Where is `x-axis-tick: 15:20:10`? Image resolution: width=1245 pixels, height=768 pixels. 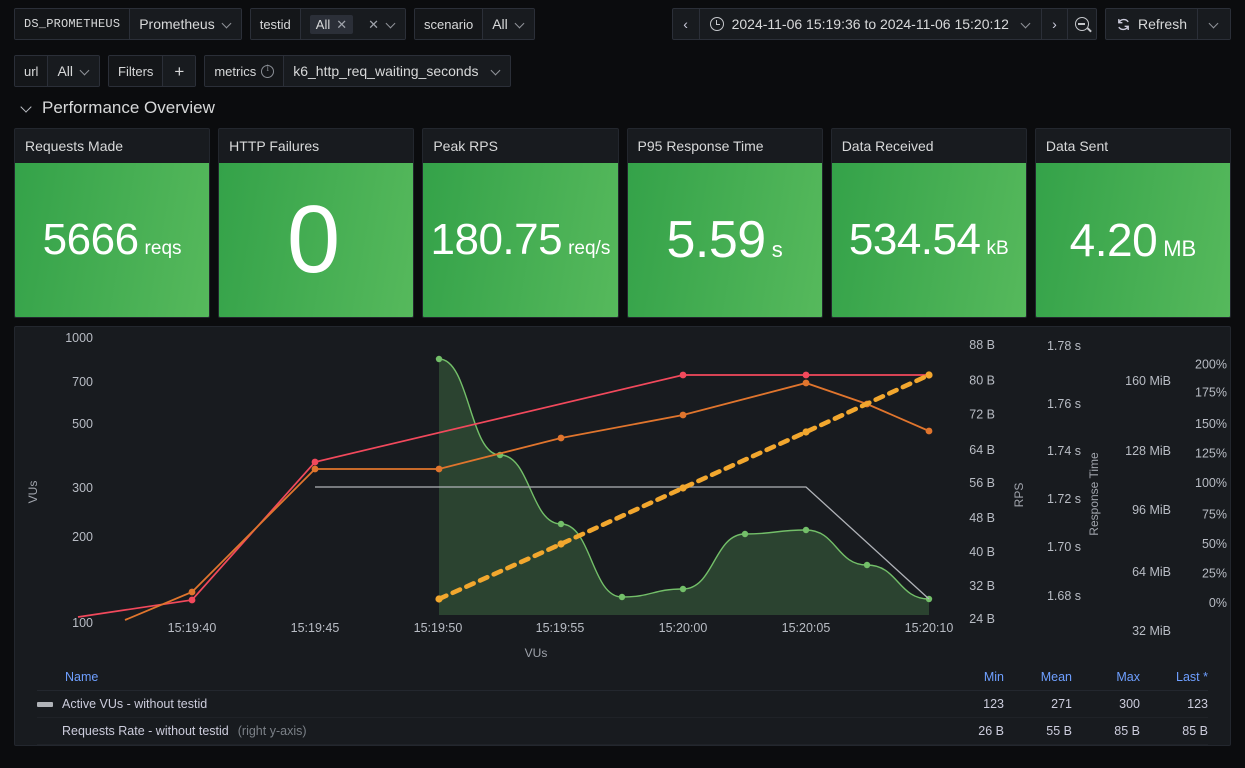
x-axis-tick: 15:20:10 is located at coordinates (929, 628).